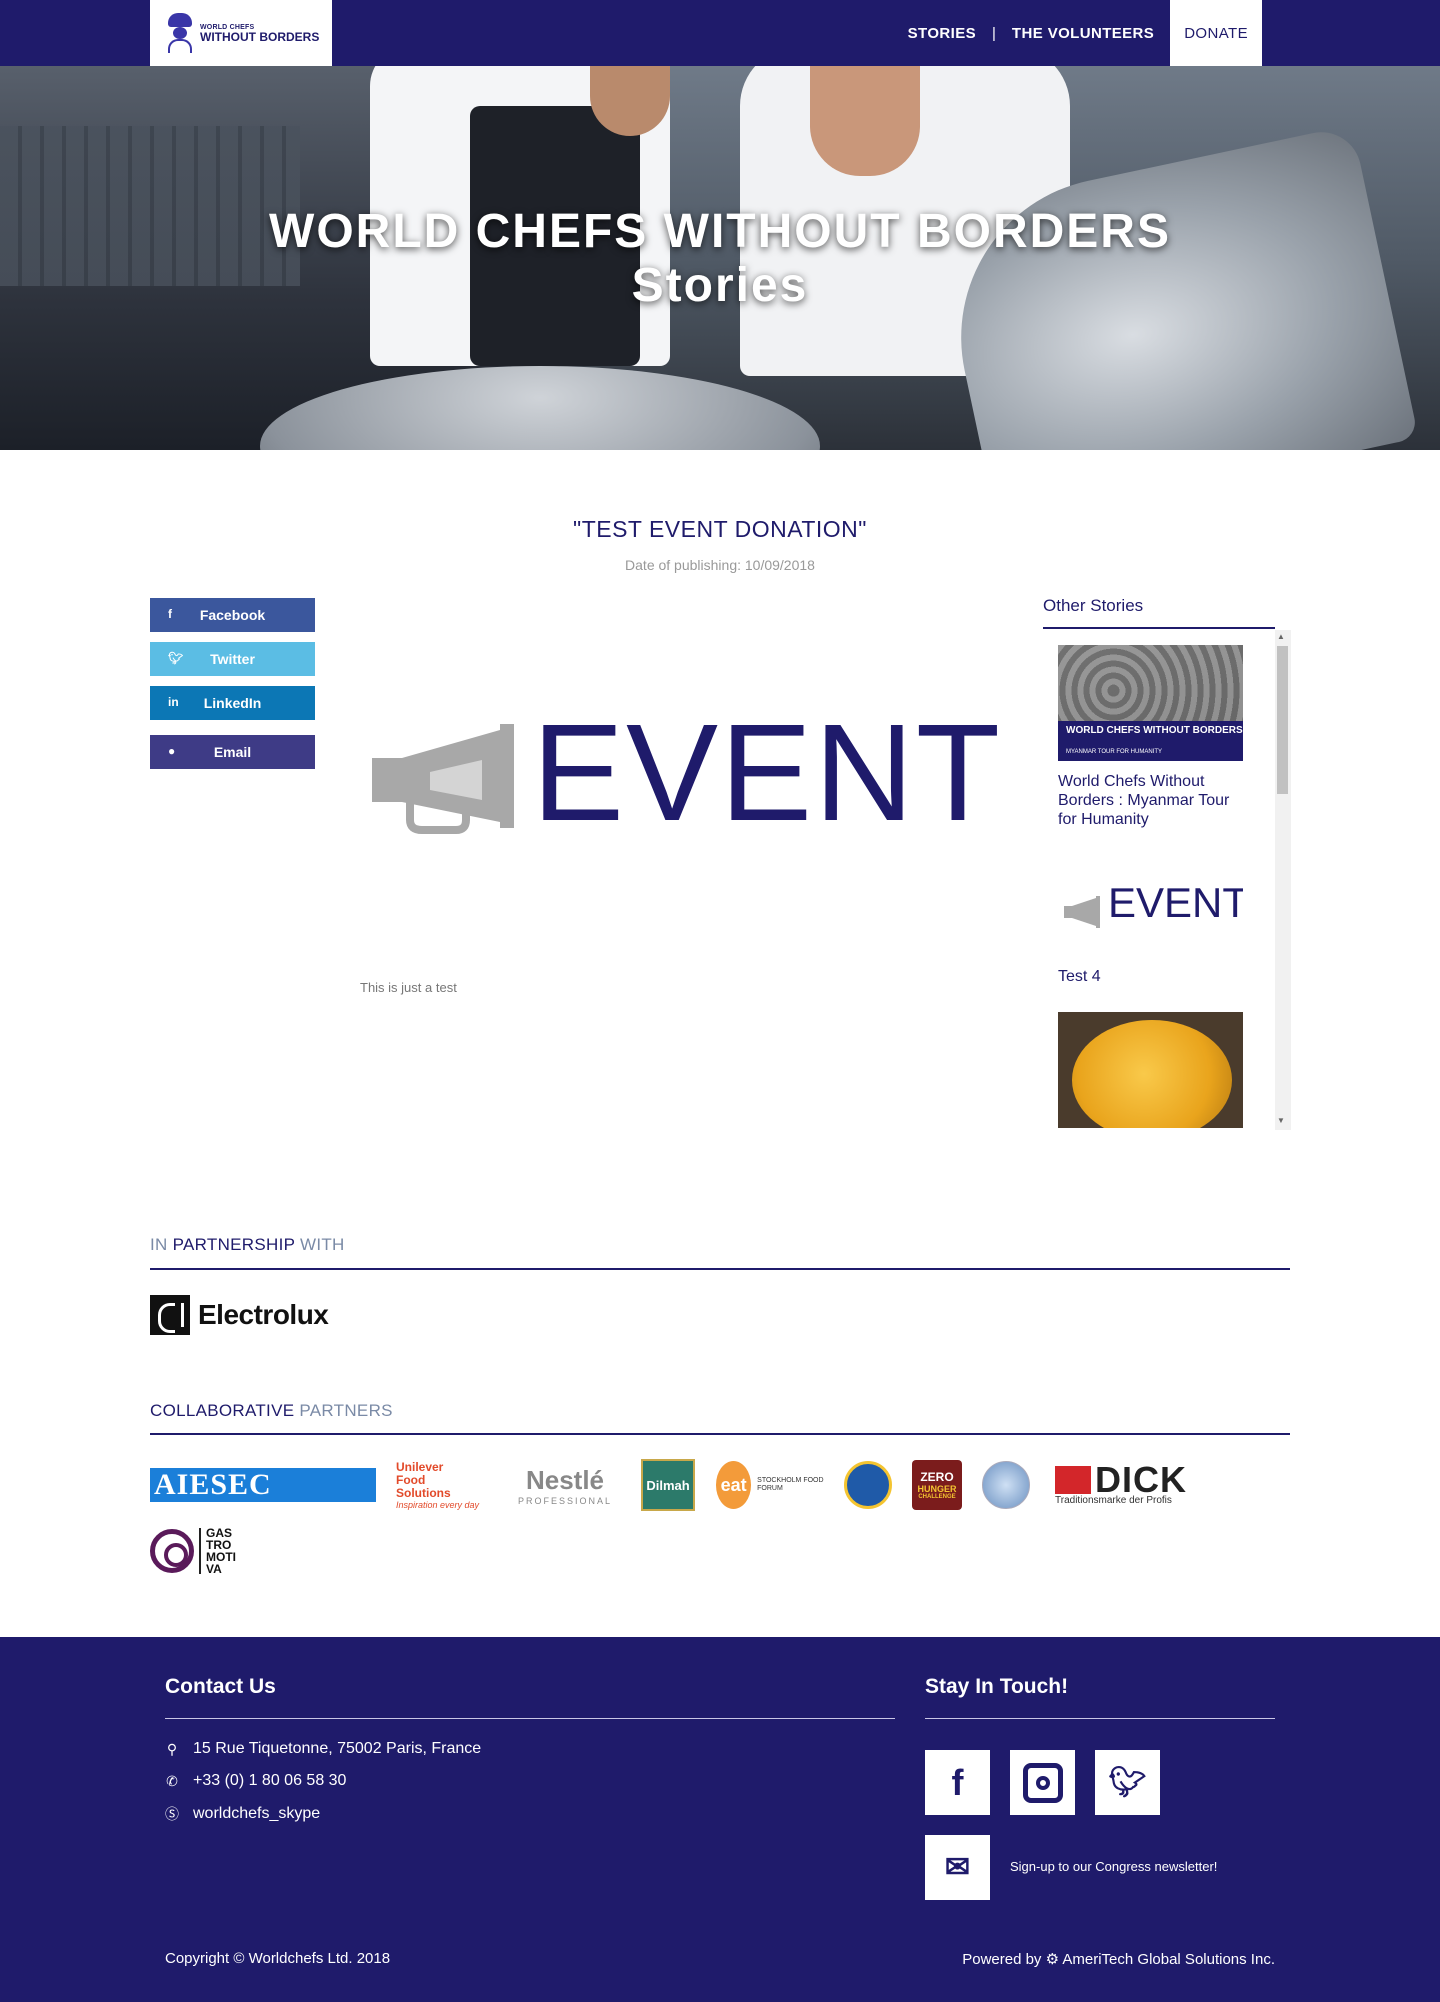  I want to click on article-title: "TEST EVENT DONATION", so click(720, 529).